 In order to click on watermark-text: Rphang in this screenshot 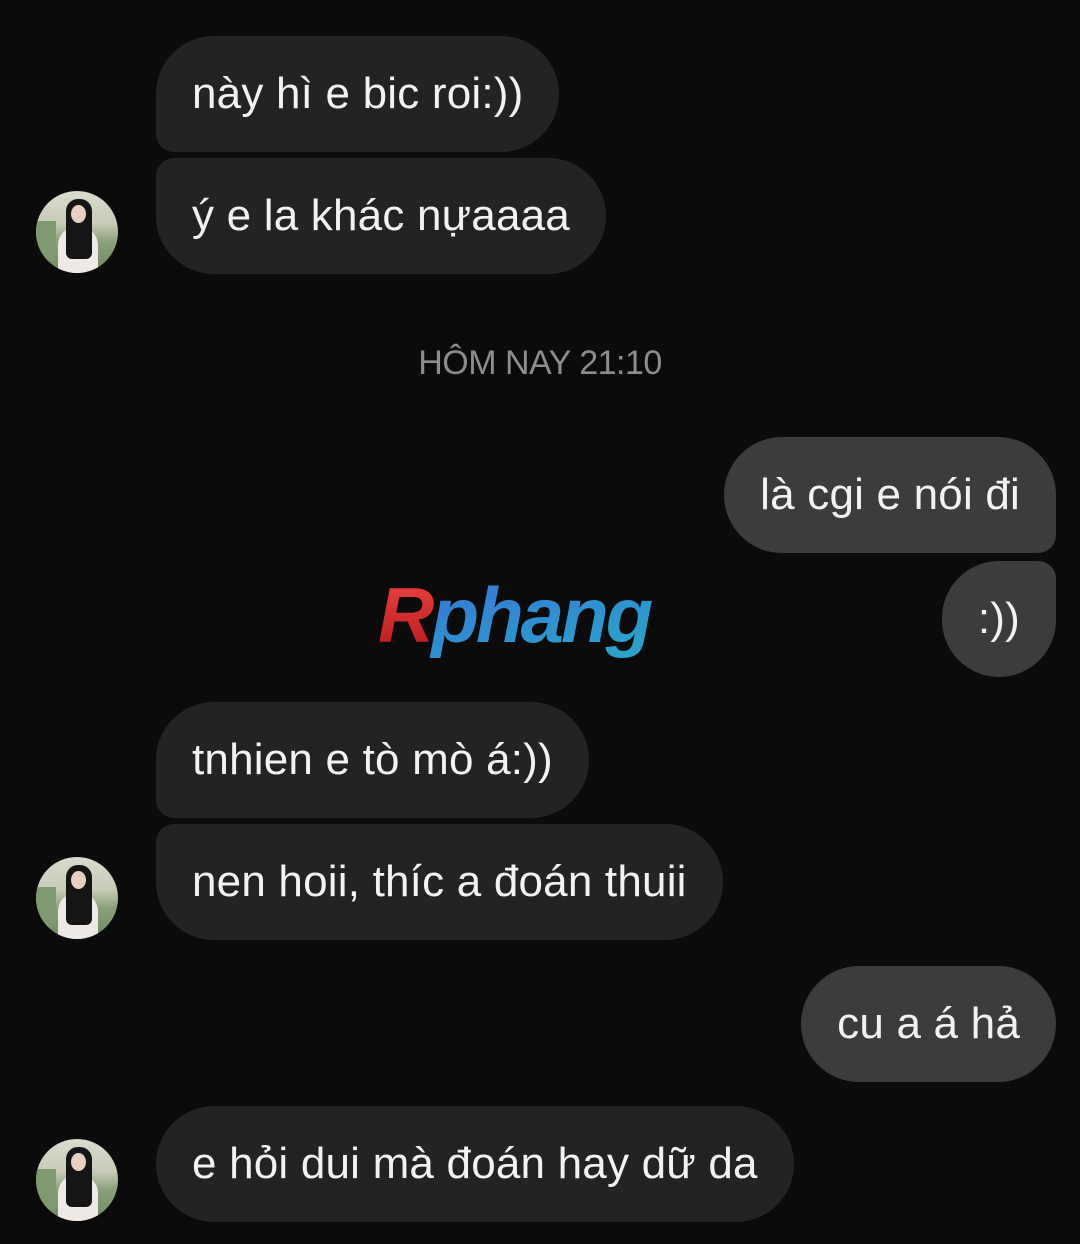, I will do `click(515, 617)`.